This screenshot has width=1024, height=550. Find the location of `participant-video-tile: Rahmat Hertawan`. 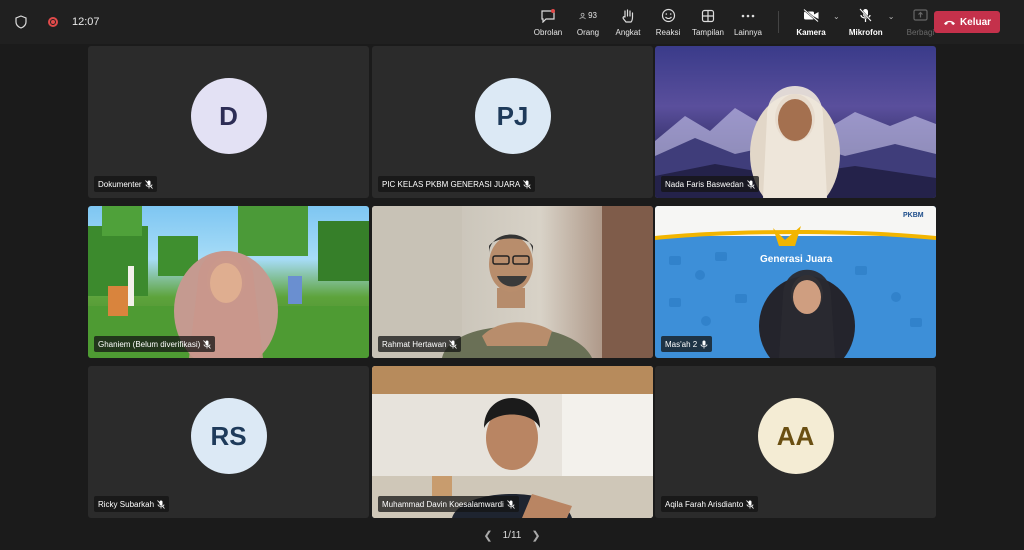

participant-video-tile: Rahmat Hertawan is located at coordinates (512, 282).